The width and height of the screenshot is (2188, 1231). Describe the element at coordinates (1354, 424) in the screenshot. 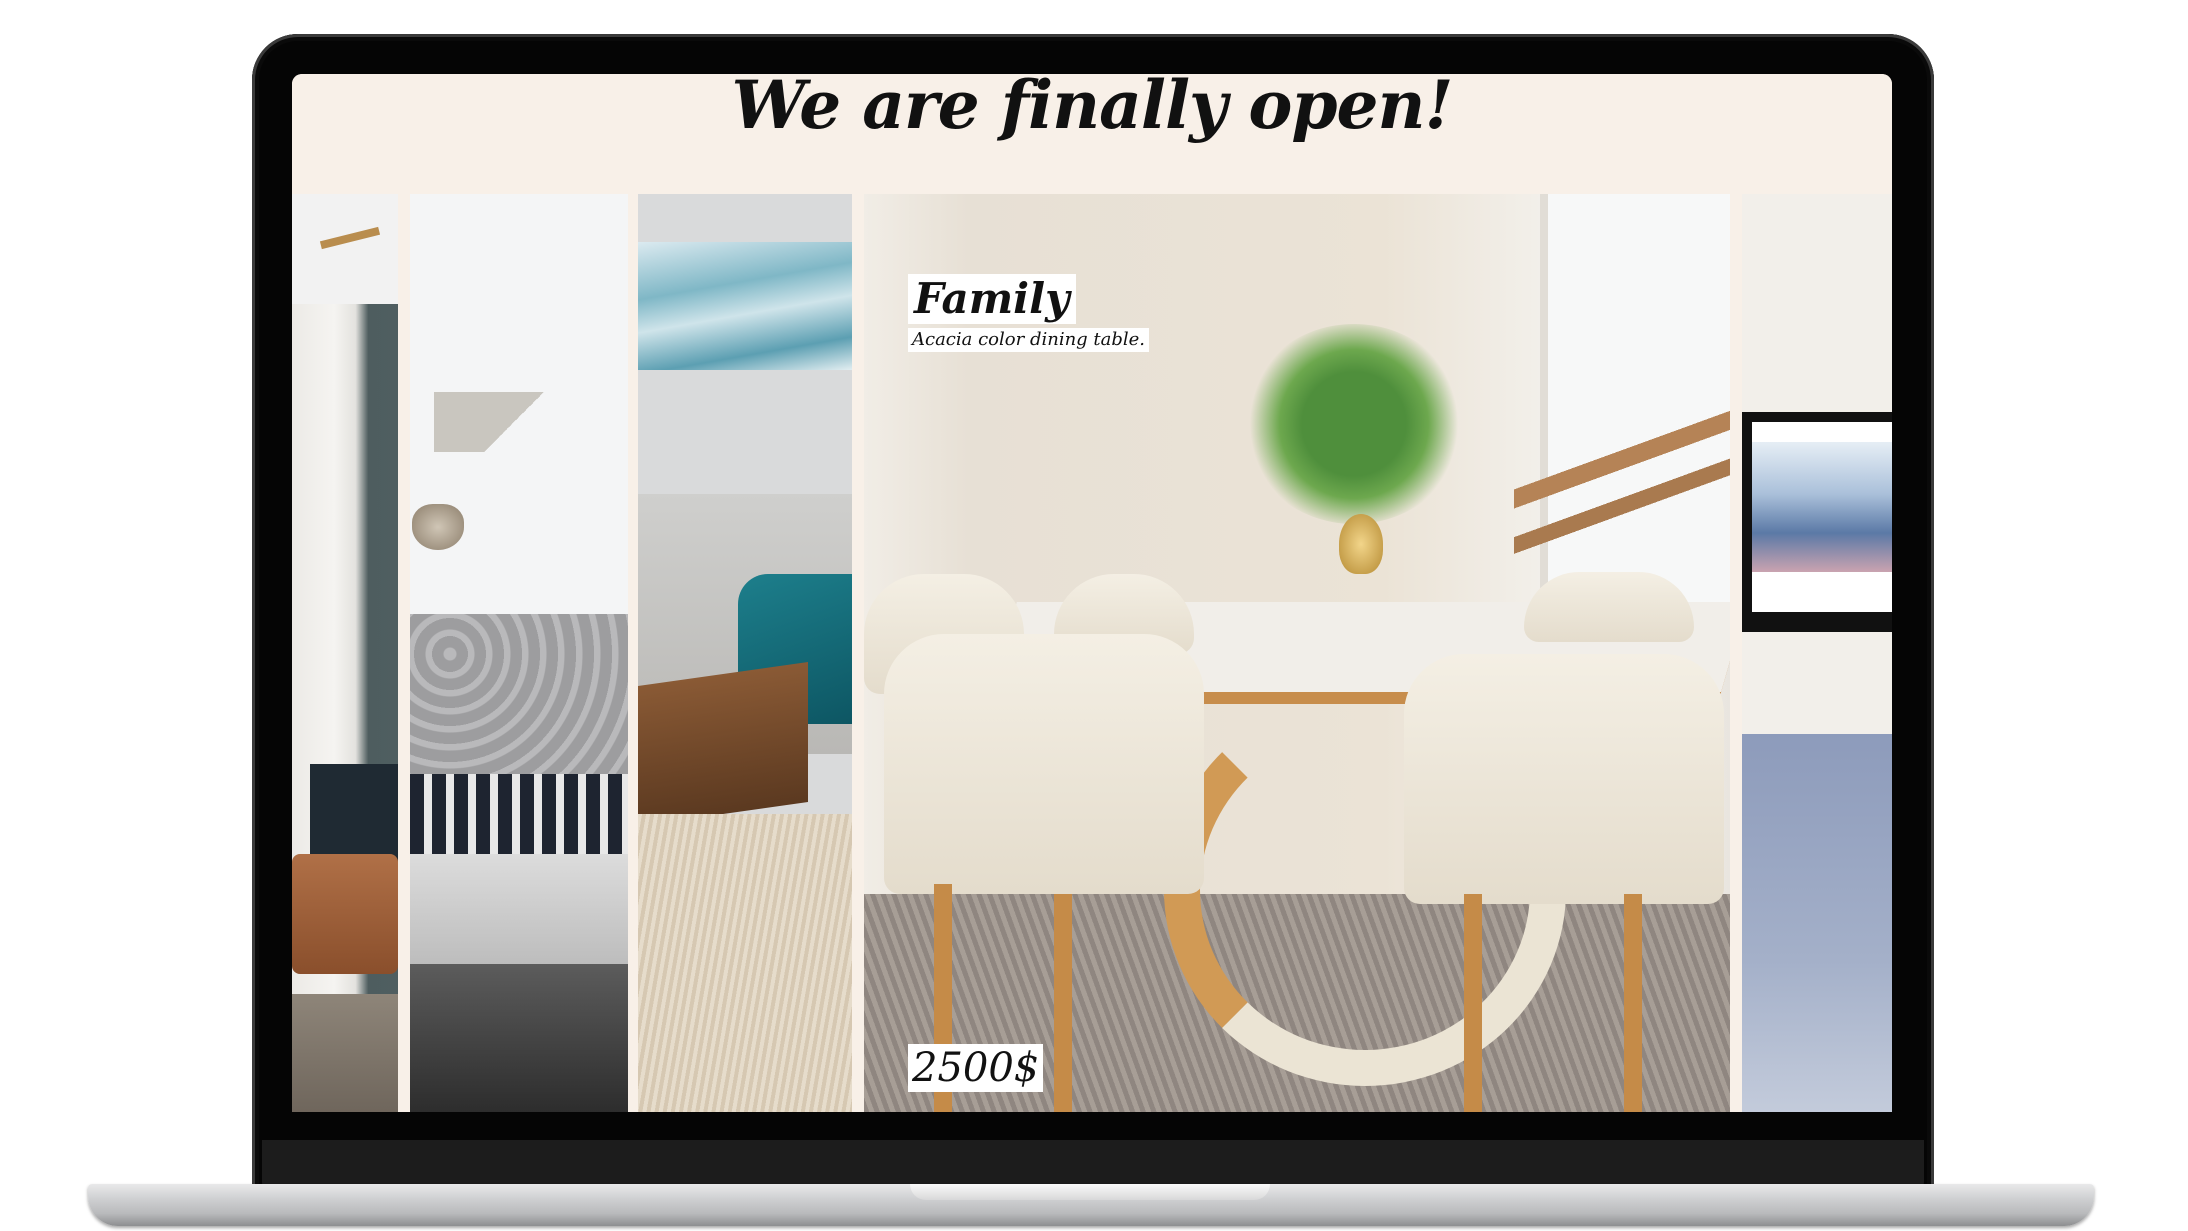

I see `plant-image` at that location.